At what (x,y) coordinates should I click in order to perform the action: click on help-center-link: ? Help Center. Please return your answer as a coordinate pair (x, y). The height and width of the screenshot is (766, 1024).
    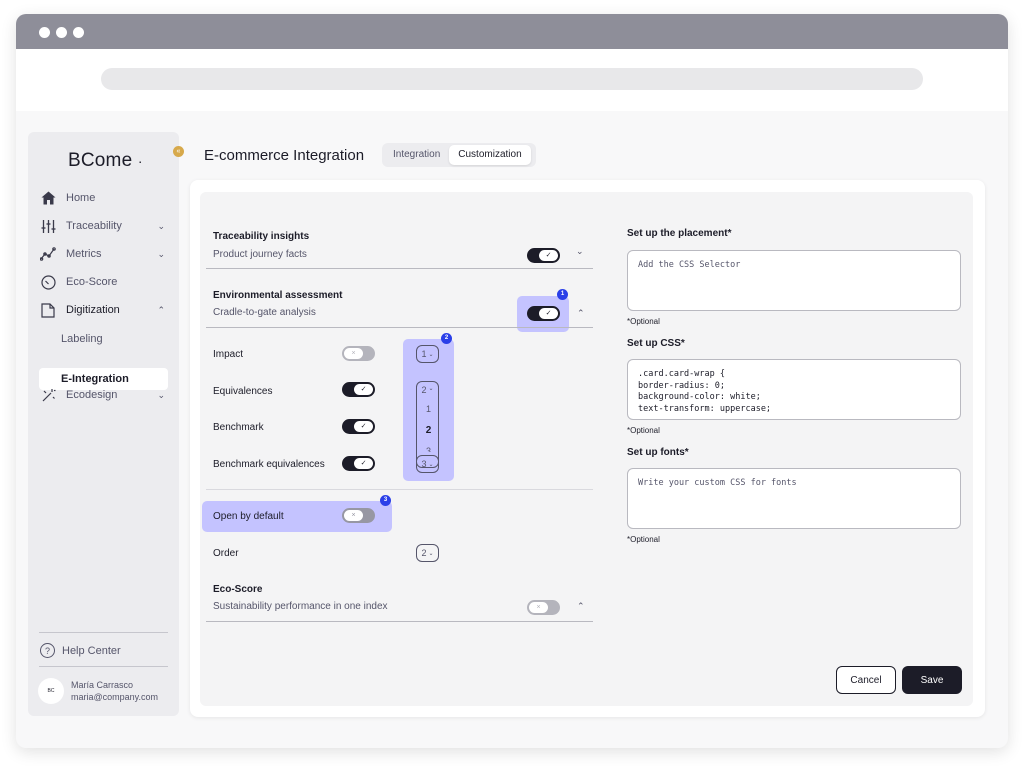
    Looking at the image, I should click on (80, 650).